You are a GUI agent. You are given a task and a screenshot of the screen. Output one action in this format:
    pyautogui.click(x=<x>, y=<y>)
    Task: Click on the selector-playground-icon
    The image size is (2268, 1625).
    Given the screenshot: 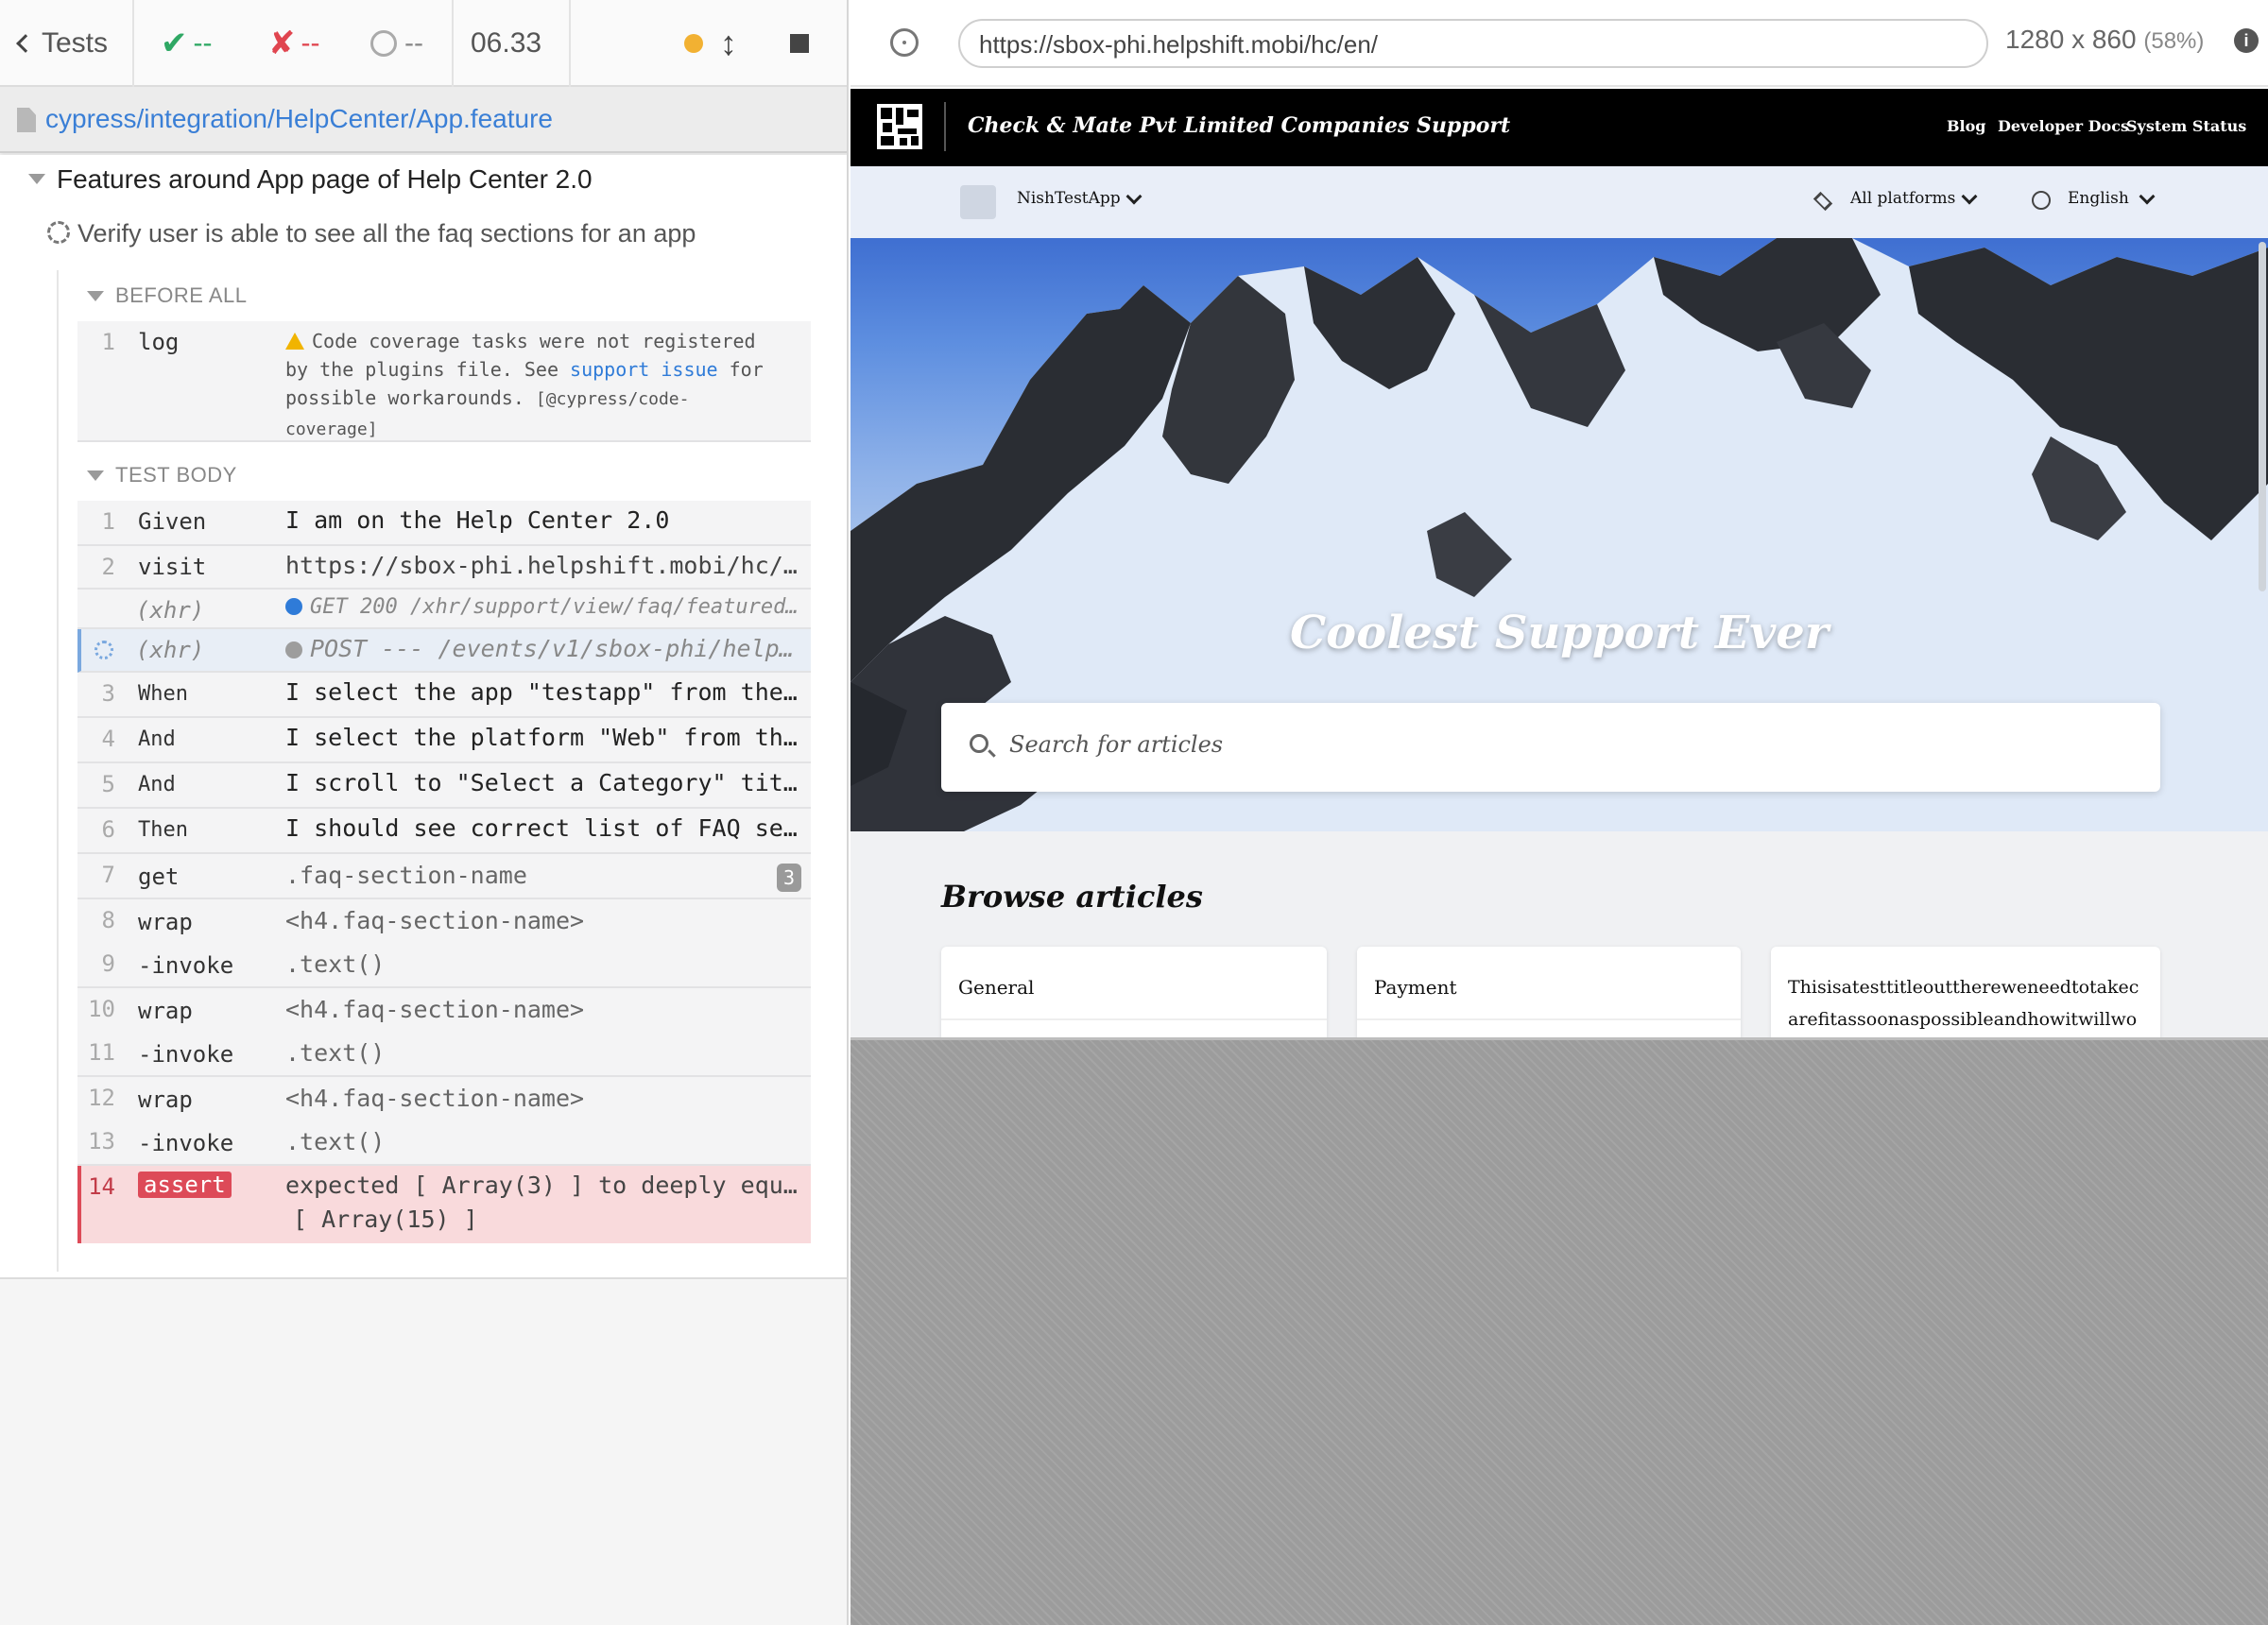 What is the action you would take?
    pyautogui.click(x=904, y=43)
    